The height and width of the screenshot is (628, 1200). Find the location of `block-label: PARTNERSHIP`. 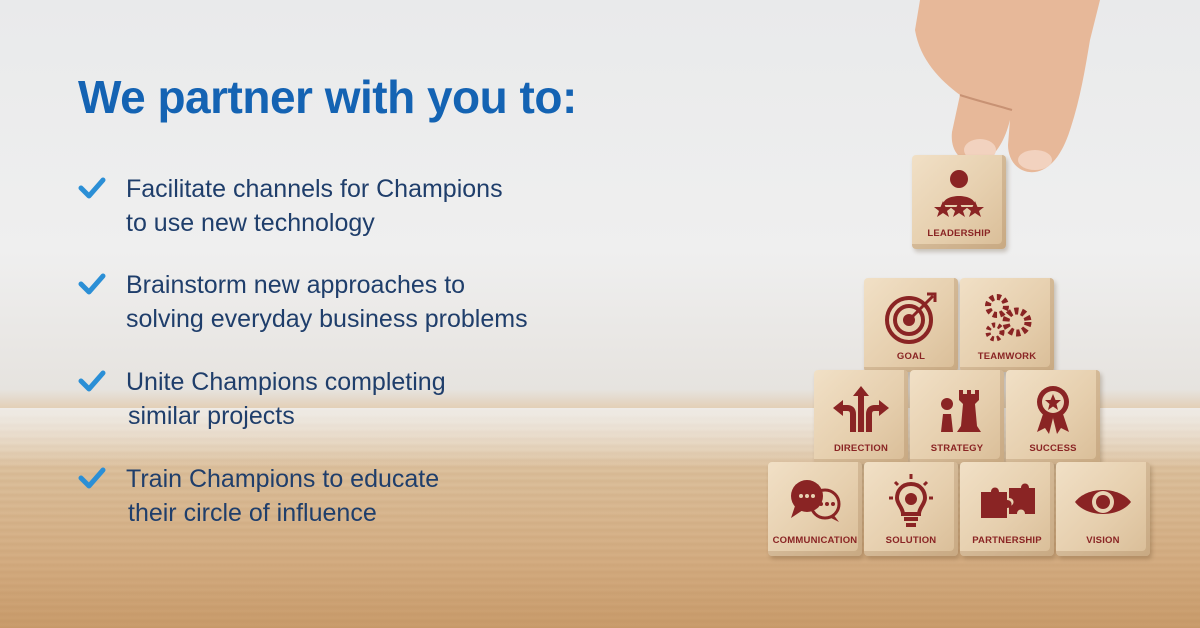

block-label: PARTNERSHIP is located at coordinates (1007, 540).